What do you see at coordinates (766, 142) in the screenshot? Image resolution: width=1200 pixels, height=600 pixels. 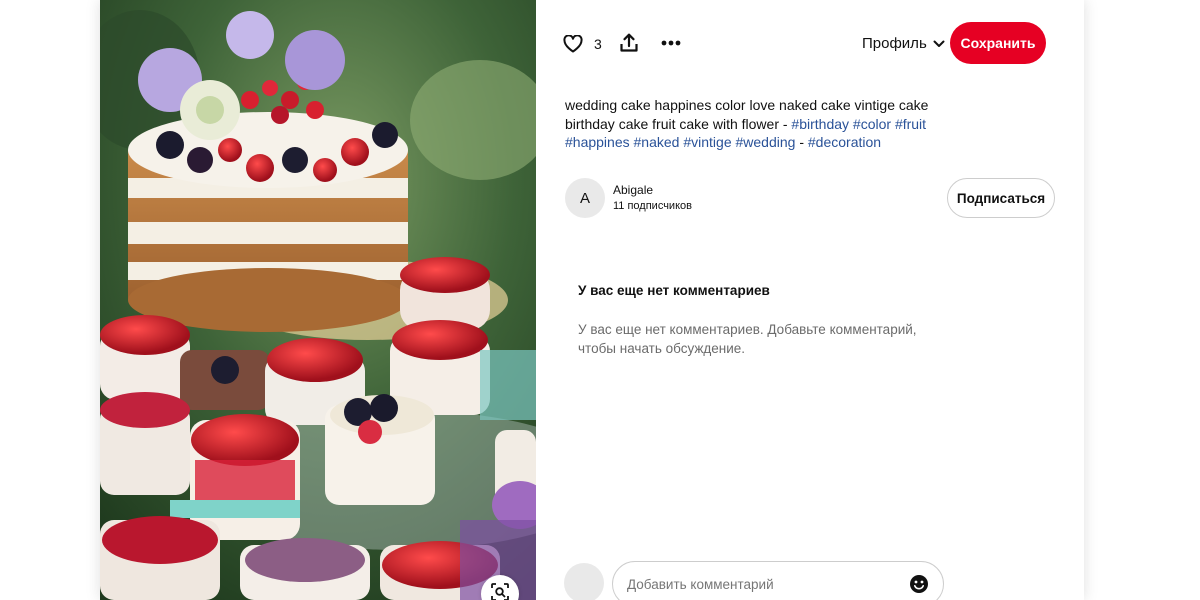 I see `tag-link: #wedding` at bounding box center [766, 142].